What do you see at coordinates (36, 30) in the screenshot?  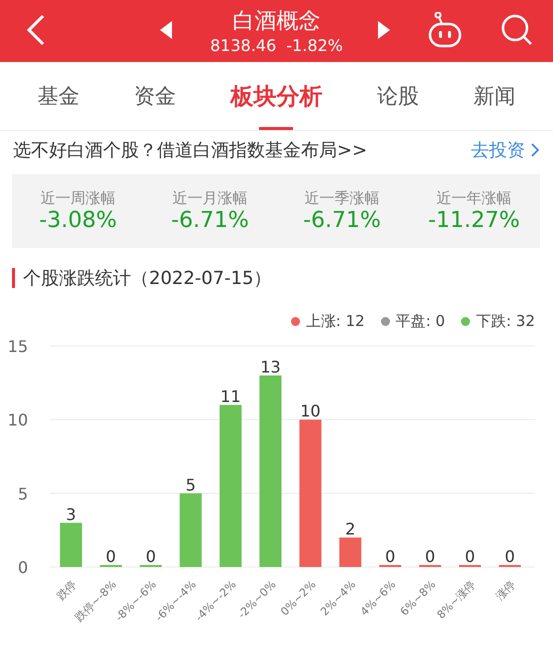 I see `back-icon` at bounding box center [36, 30].